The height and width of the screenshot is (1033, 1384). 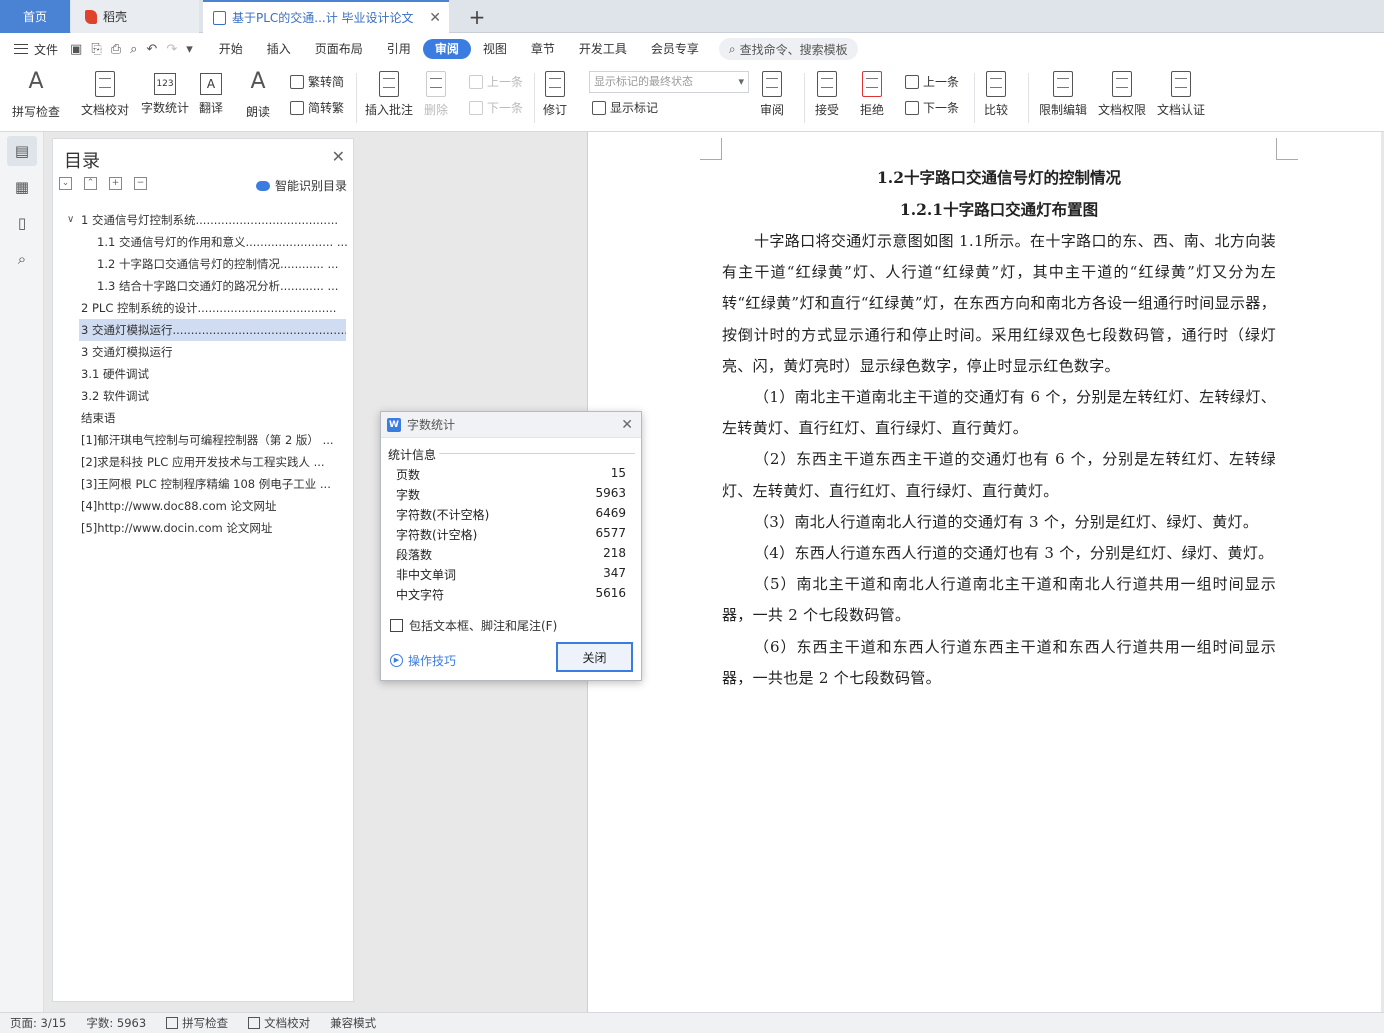 What do you see at coordinates (203, 418) in the screenshot?
I see `toc-item: 结束语` at bounding box center [203, 418].